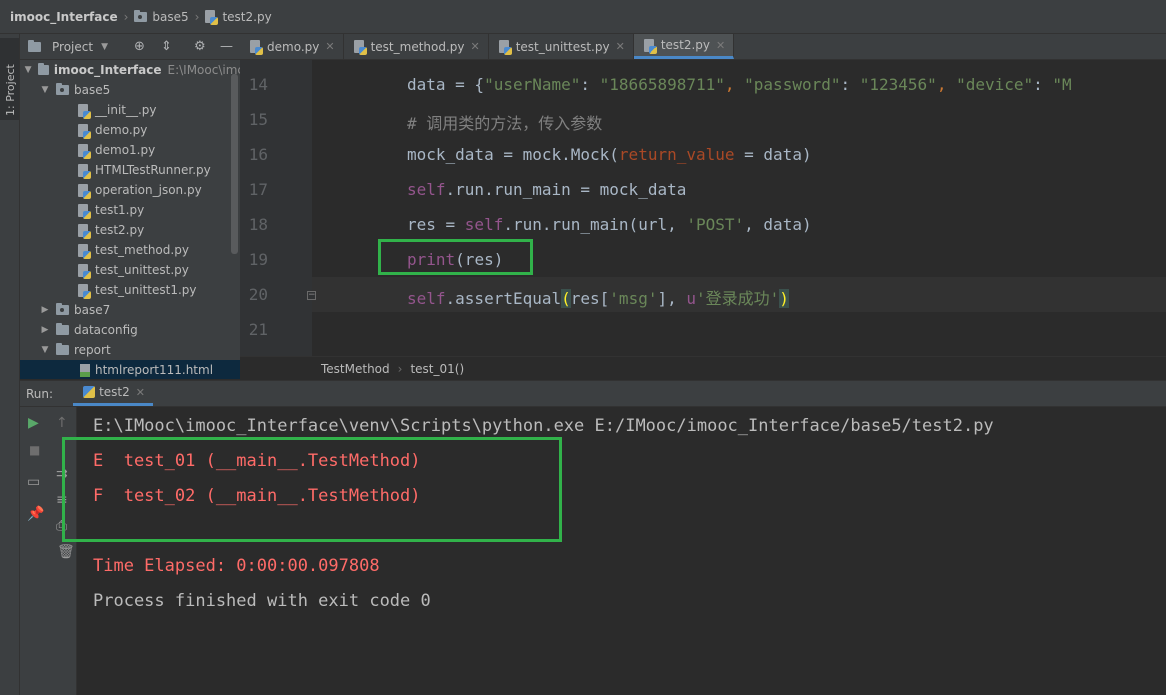 Image resolution: width=1166 pixels, height=695 pixels. What do you see at coordinates (92, 90) in the screenshot?
I see `tree-item-label: base5` at bounding box center [92, 90].